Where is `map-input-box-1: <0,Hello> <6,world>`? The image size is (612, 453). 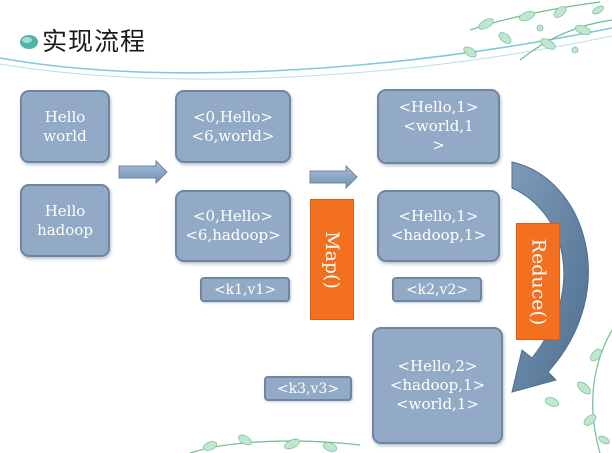
map-input-box-1: <0,Hello> <6,world> is located at coordinates (233, 126).